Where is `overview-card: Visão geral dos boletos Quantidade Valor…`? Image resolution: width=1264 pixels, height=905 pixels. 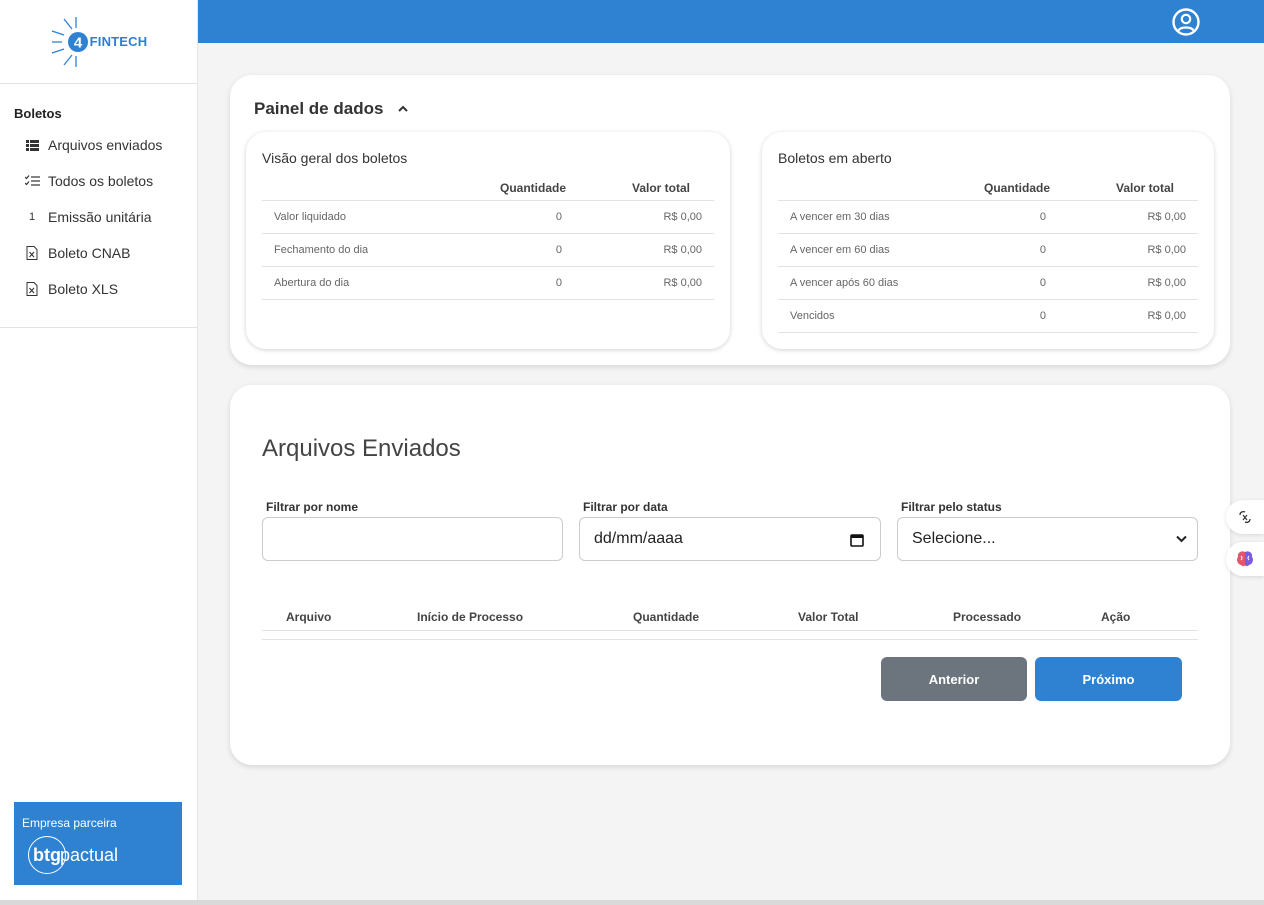 overview-card: Visão geral dos boletos Quantidade Valor… is located at coordinates (488, 240).